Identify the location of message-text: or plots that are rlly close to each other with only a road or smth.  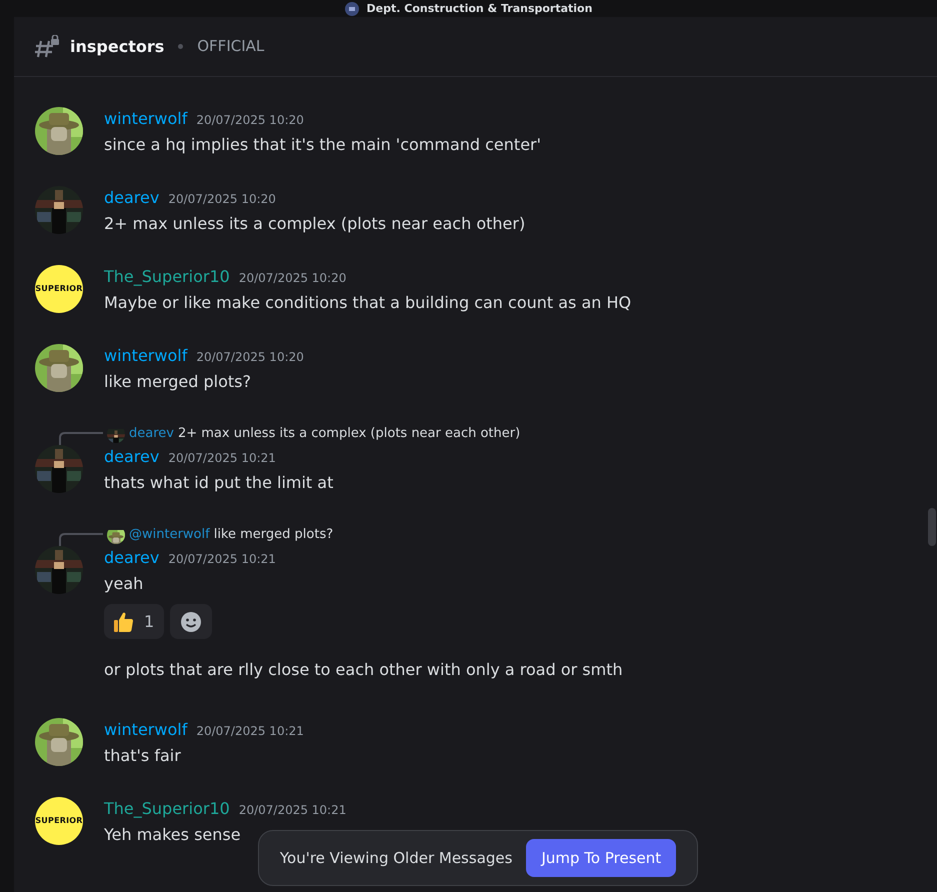
(363, 670).